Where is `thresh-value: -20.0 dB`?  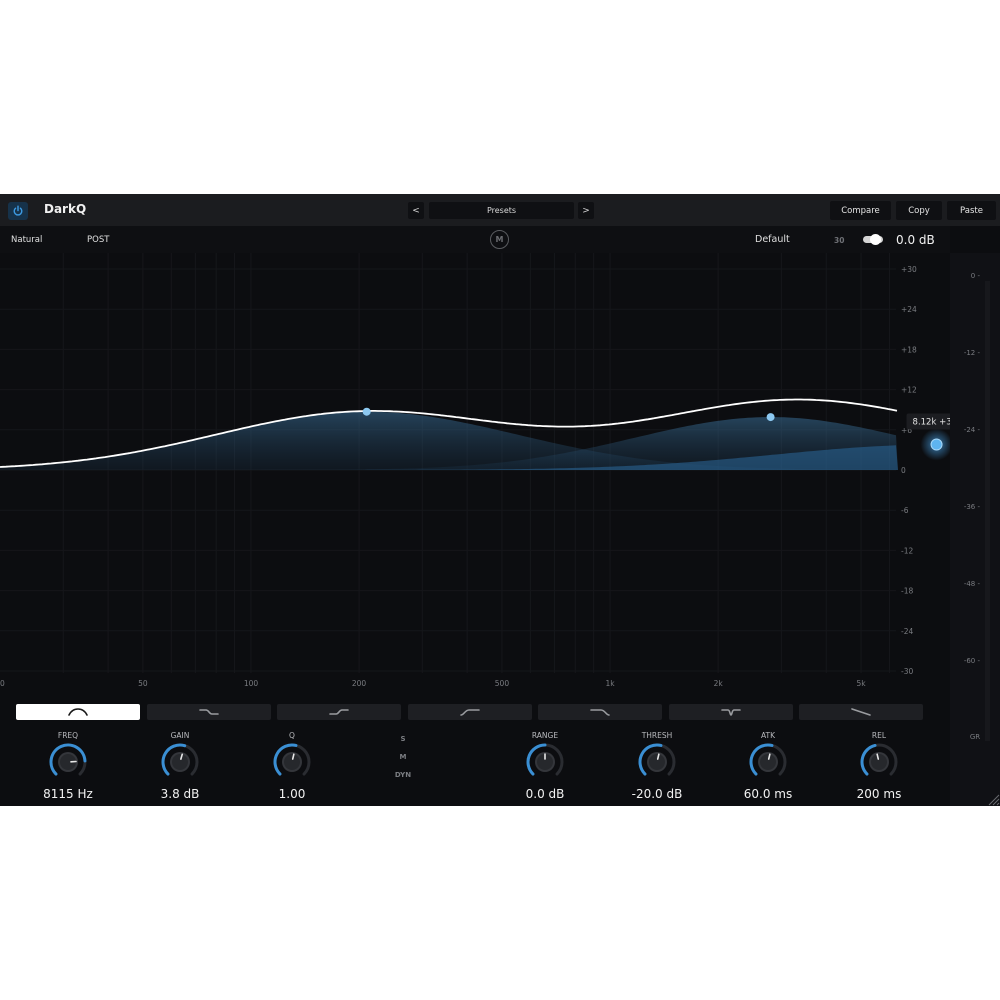
thresh-value: -20.0 dB is located at coordinates (657, 794).